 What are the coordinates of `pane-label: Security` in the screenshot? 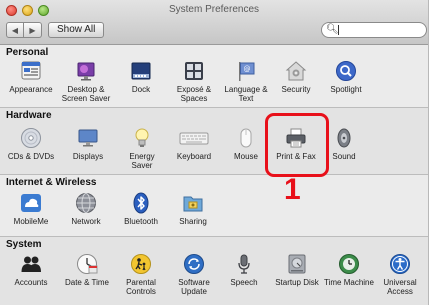 It's located at (296, 89).